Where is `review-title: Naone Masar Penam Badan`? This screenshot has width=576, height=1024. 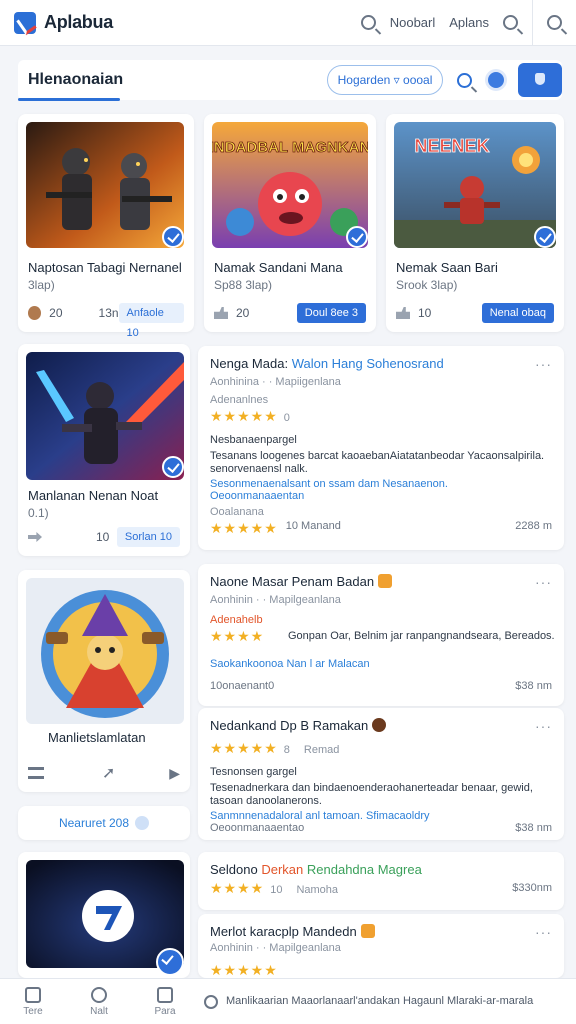 review-title: Naone Masar Penam Badan is located at coordinates (301, 581).